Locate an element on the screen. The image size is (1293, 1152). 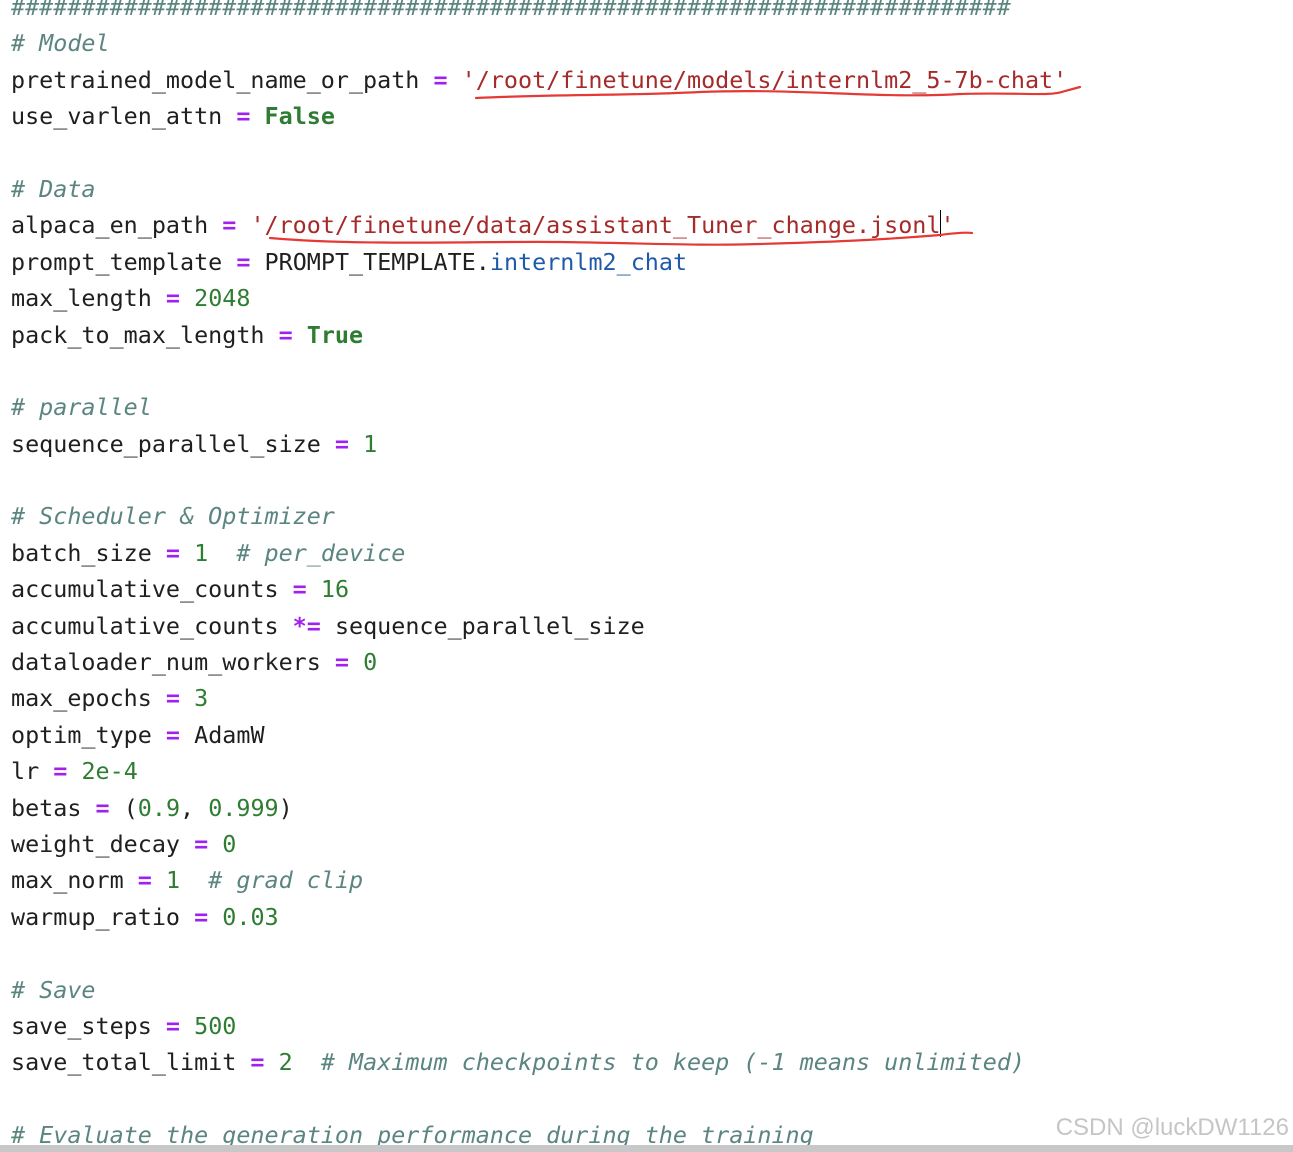
var-betas: betas is located at coordinates (46, 807).